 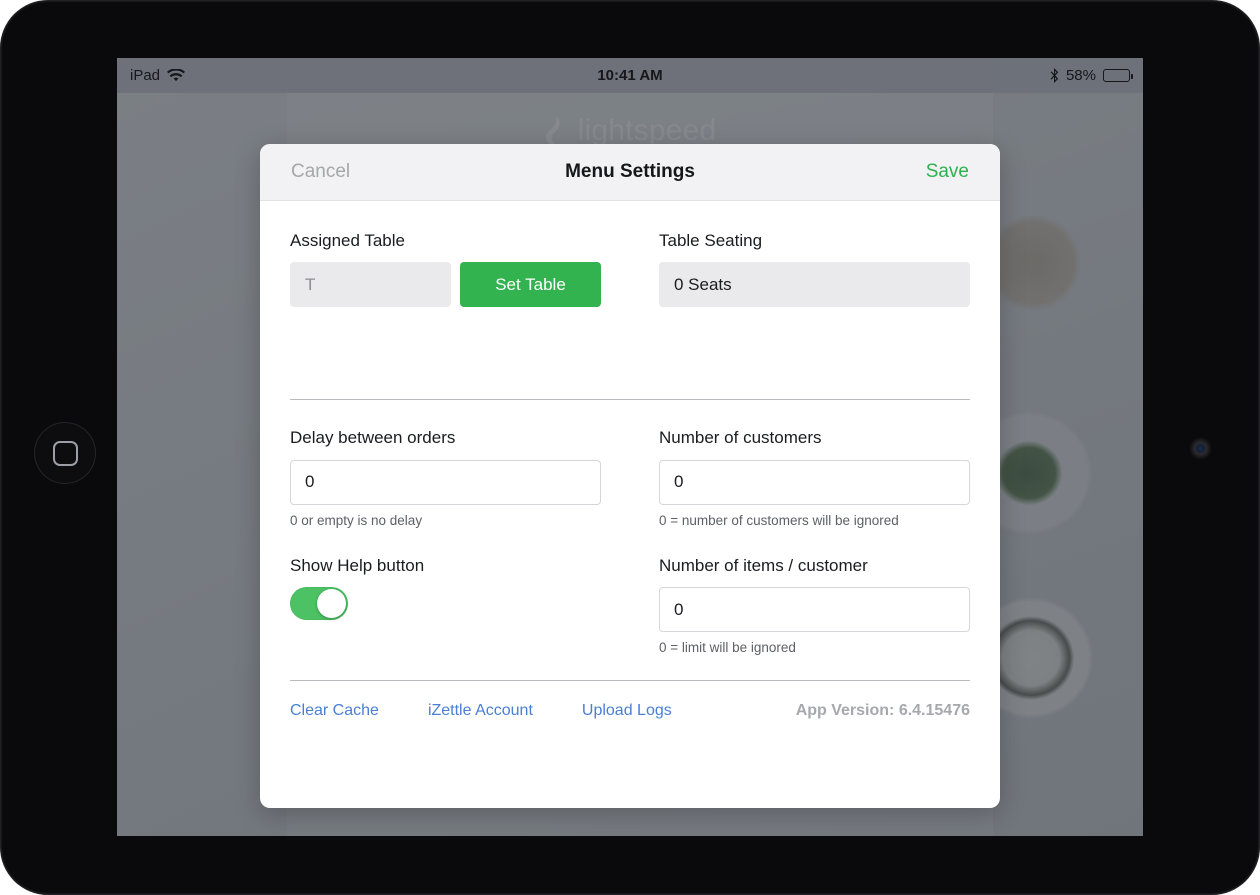 What do you see at coordinates (356, 520) in the screenshot?
I see `delay-between-orders-hint: 0 or empty is no delay` at bounding box center [356, 520].